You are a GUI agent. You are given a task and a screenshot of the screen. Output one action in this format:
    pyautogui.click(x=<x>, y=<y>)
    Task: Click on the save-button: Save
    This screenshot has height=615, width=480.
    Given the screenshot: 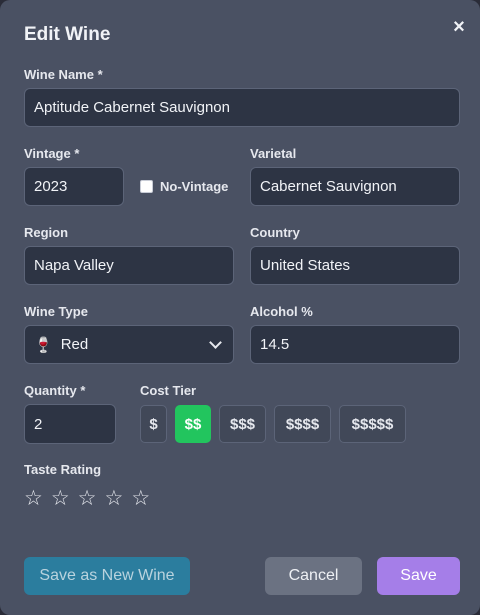 What is the action you would take?
    pyautogui.click(x=418, y=576)
    